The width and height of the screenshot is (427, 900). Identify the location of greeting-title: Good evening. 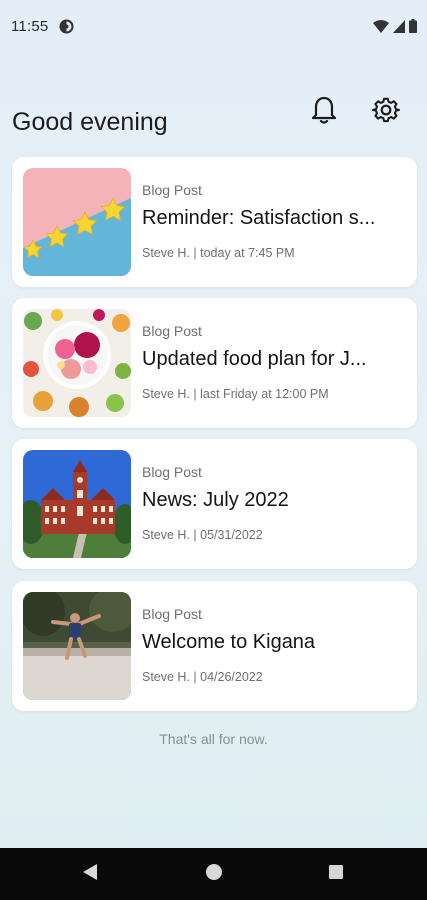
(90, 122).